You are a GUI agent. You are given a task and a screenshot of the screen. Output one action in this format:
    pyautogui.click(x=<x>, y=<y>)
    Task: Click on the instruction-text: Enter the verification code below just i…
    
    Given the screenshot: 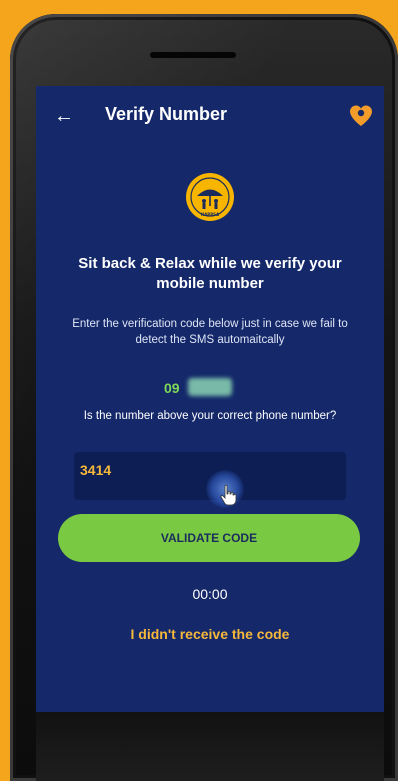 What is the action you would take?
    pyautogui.click(x=210, y=332)
    